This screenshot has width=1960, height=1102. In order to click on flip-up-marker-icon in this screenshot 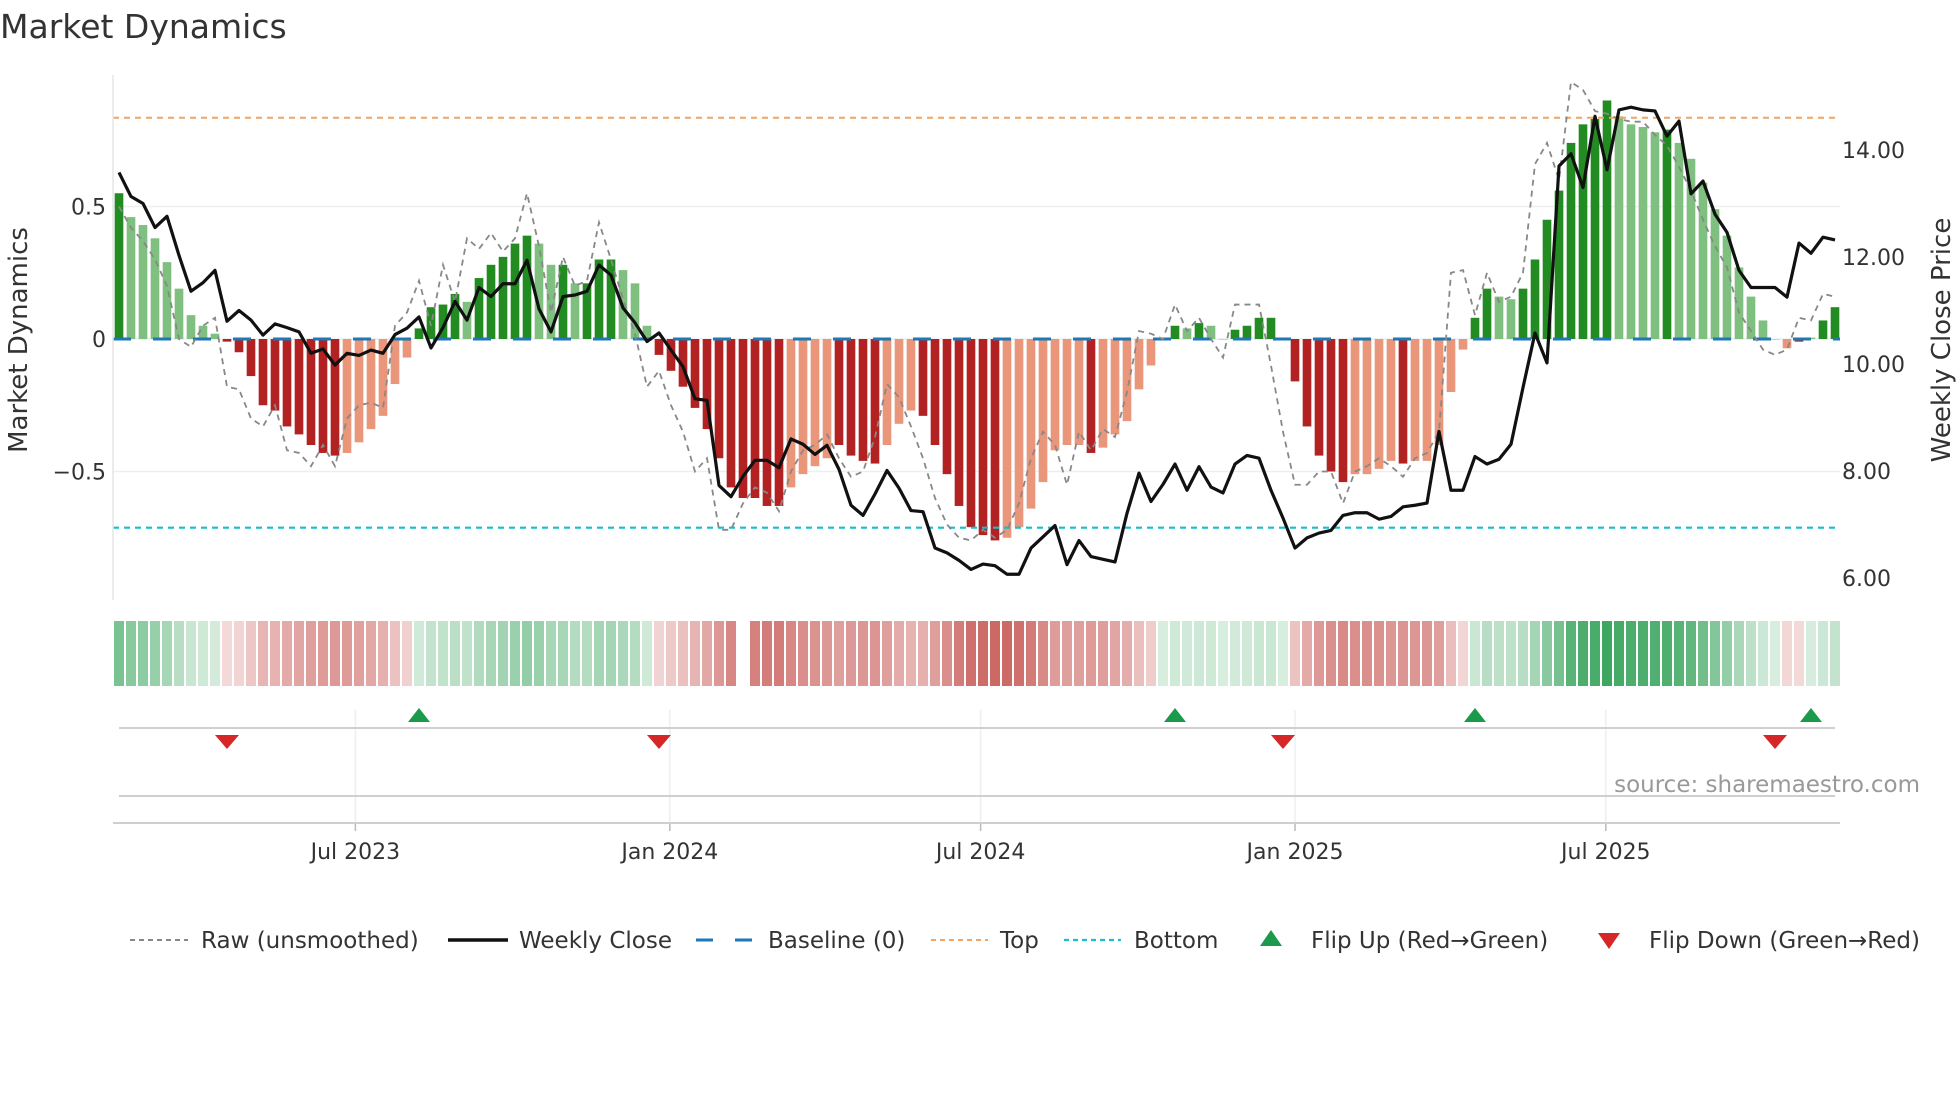, I will do `click(1175, 715)`.